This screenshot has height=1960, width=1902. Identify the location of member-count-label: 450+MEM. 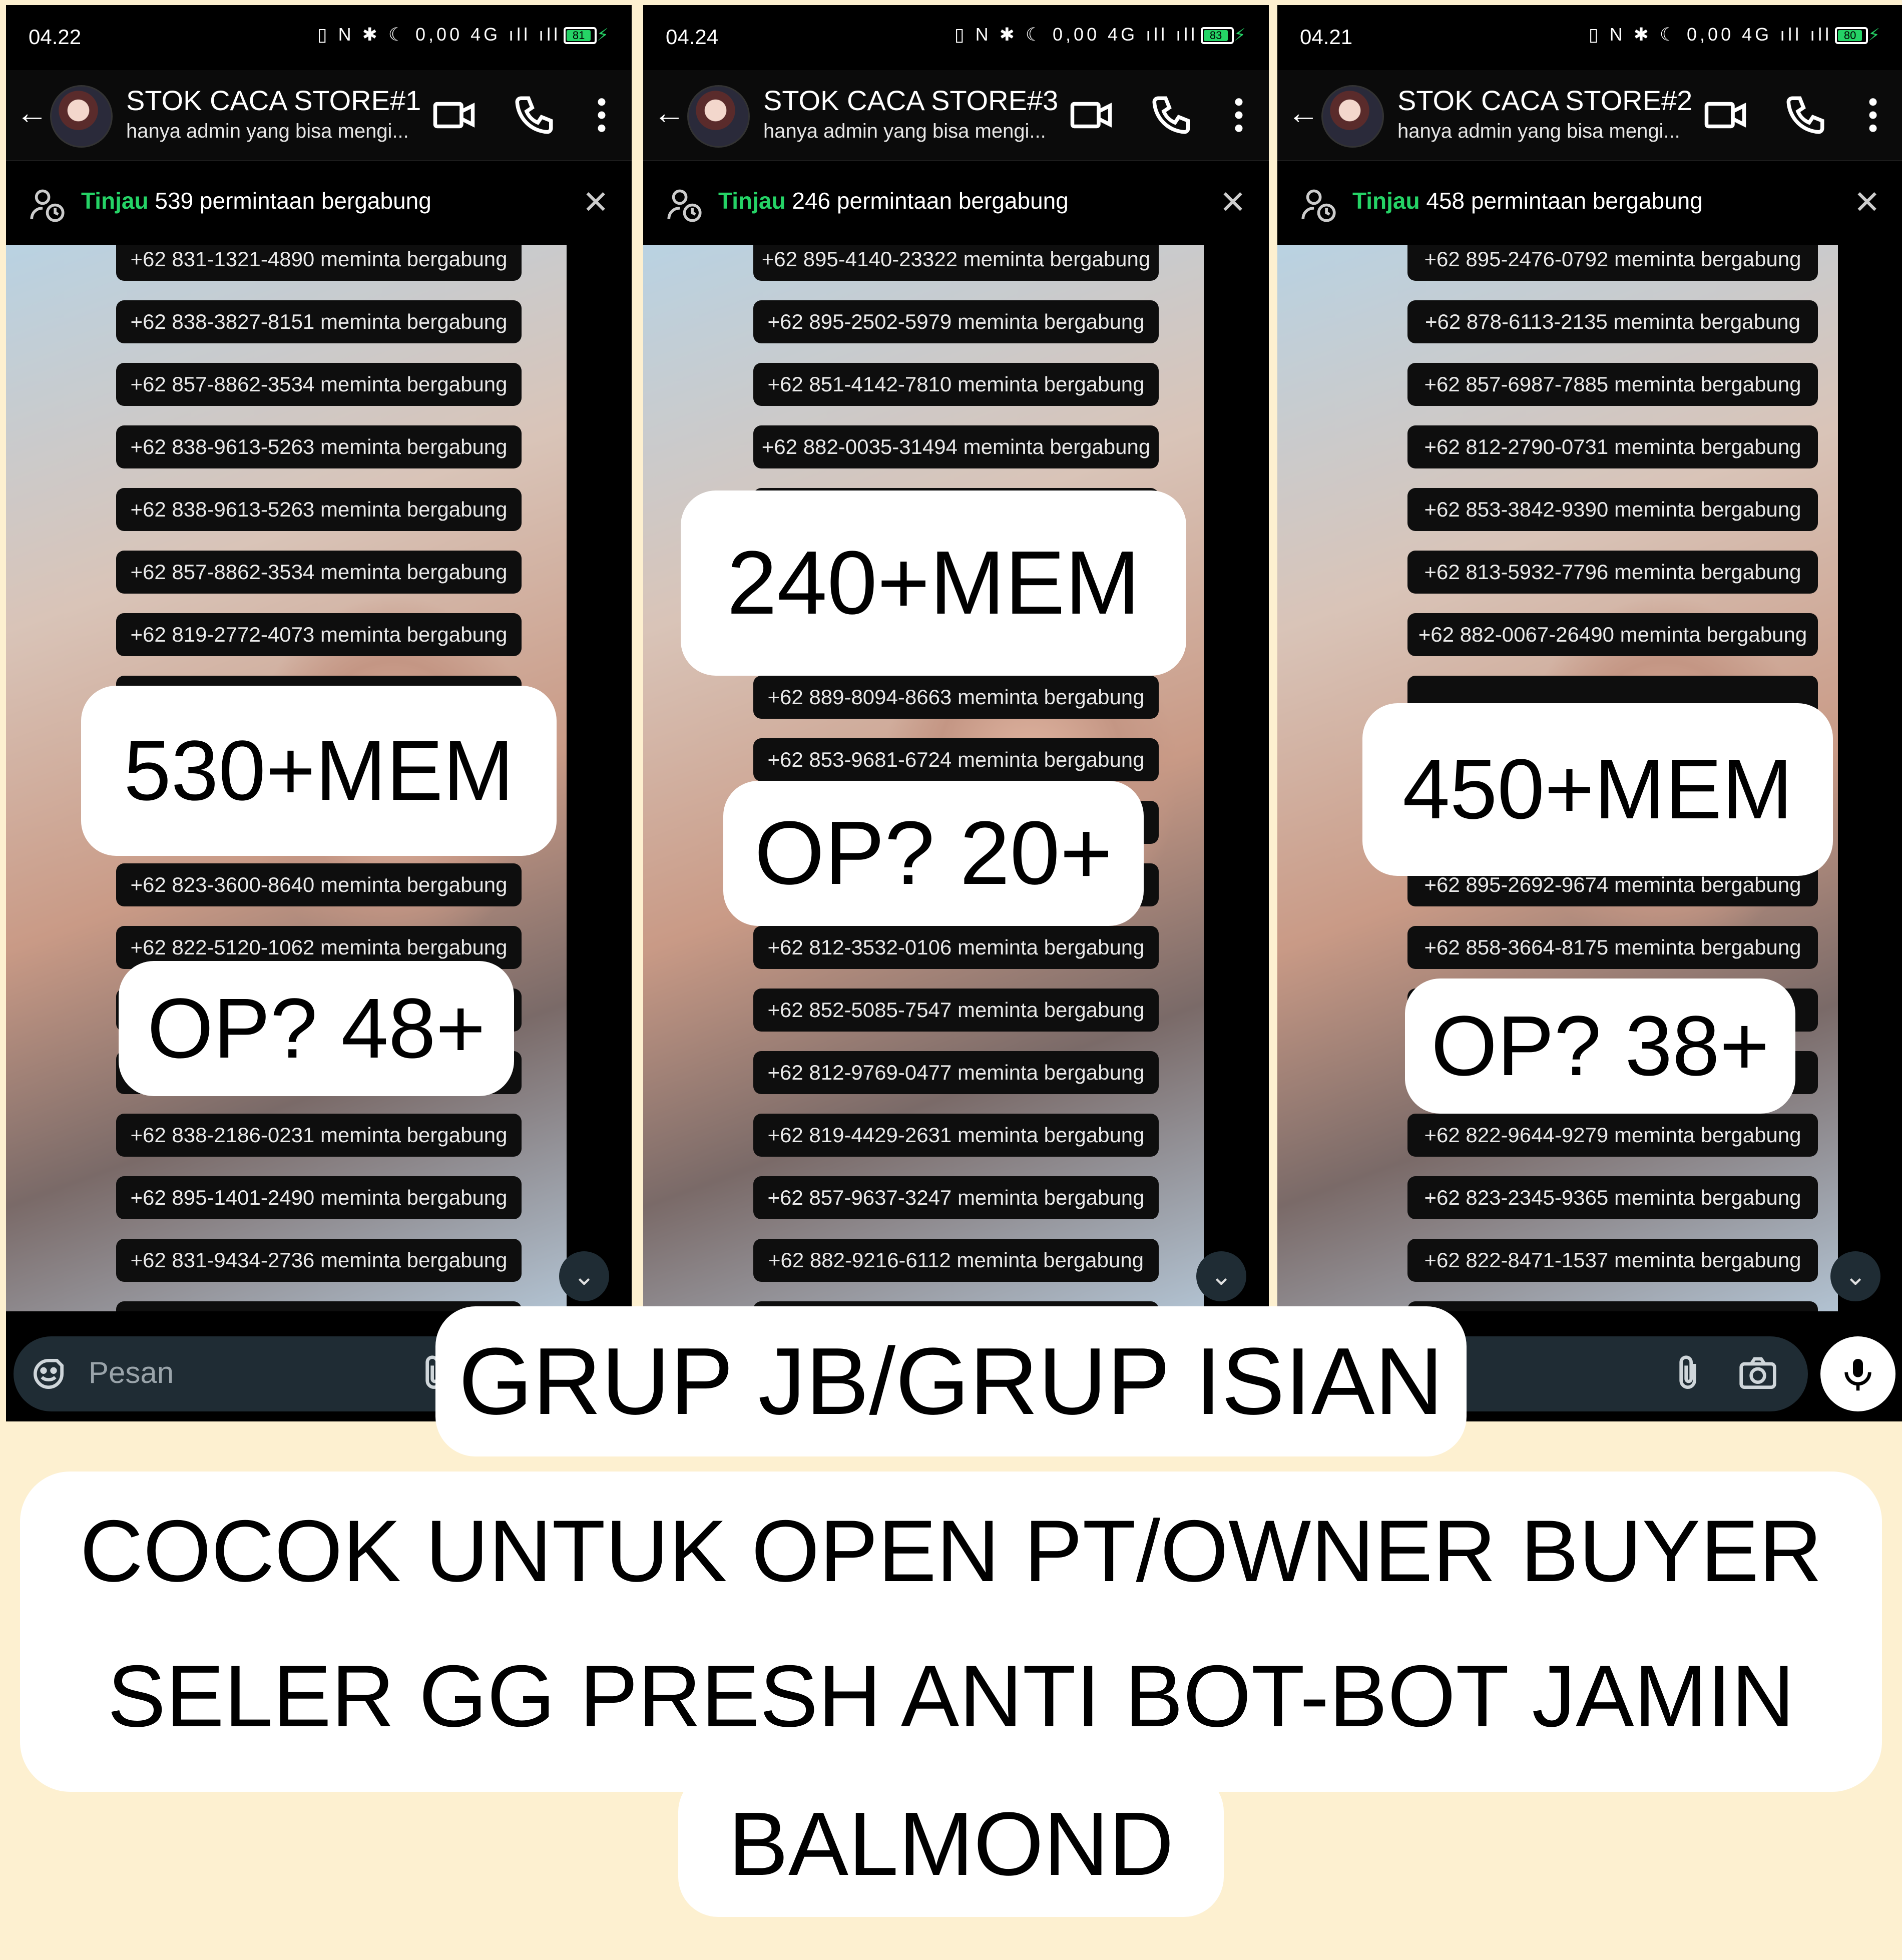
(1598, 789).